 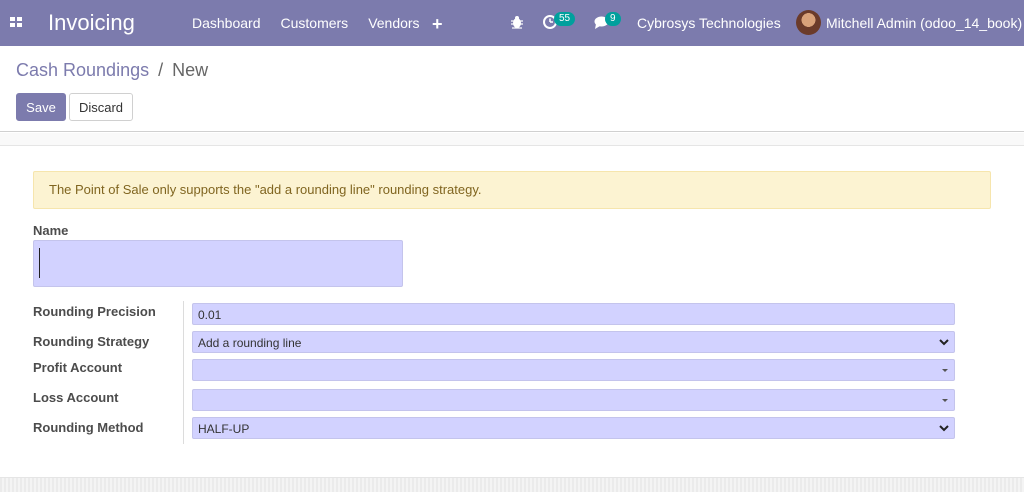 What do you see at coordinates (226, 23) in the screenshot?
I see `menu-dashboard: Dashboard` at bounding box center [226, 23].